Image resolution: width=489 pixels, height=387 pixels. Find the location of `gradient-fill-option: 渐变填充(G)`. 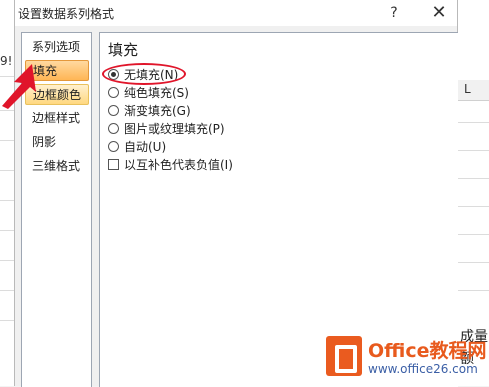

gradient-fill-option: 渐变填充(G) is located at coordinates (149, 111).